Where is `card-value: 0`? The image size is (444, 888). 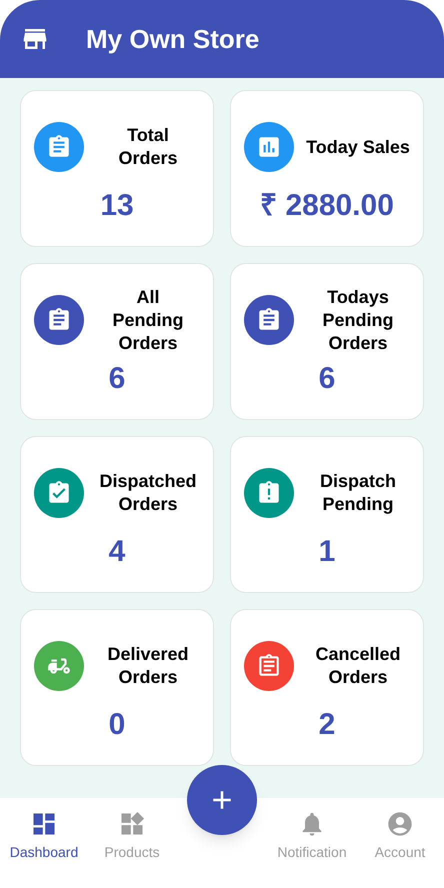
card-value: 0 is located at coordinates (117, 725).